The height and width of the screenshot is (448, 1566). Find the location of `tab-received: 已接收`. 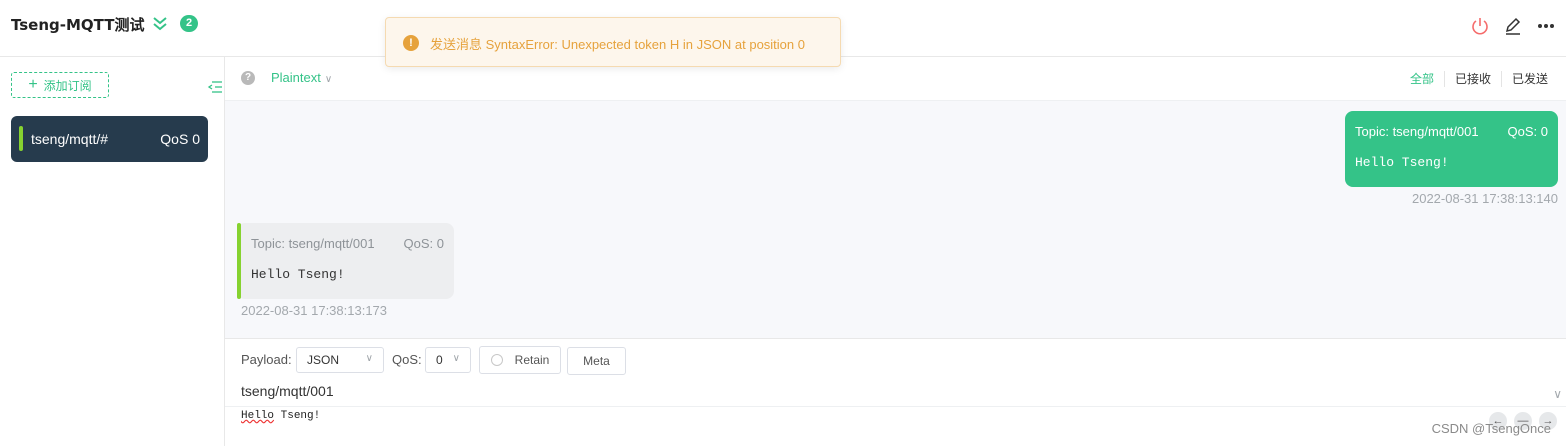

tab-received: 已接收 is located at coordinates (1472, 79).